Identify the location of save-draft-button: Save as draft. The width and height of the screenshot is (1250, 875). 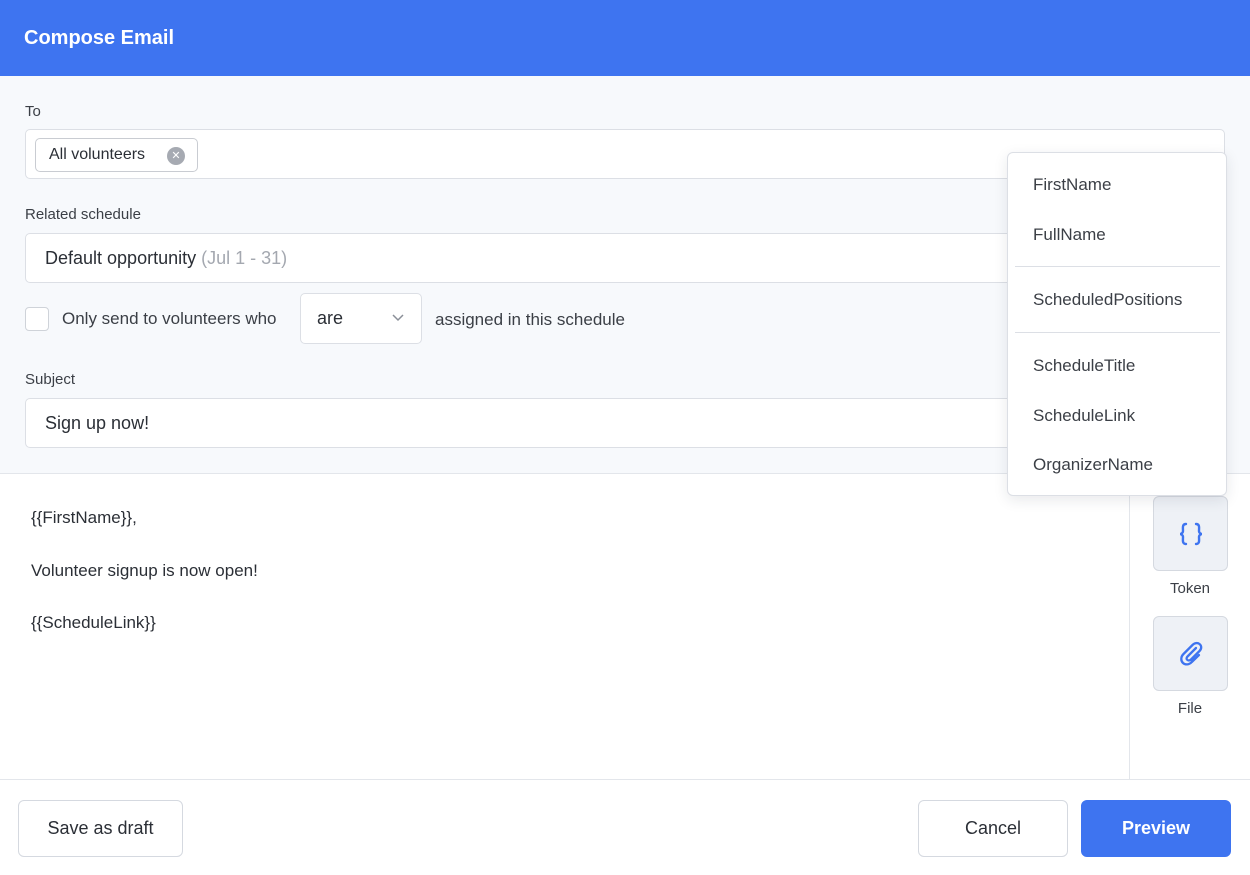
(100, 828).